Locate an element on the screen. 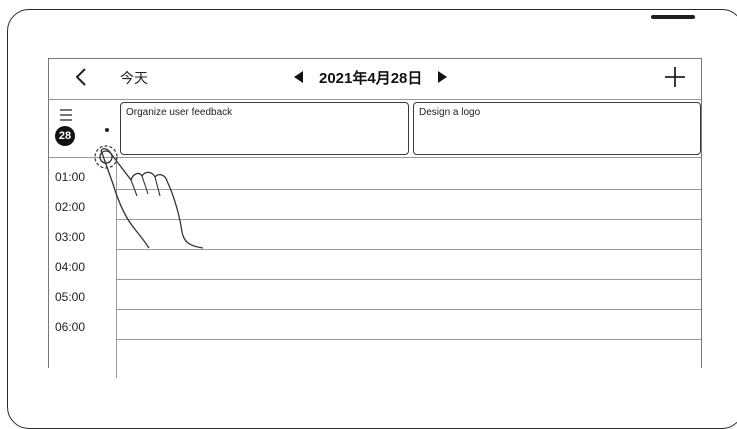 This screenshot has width=737, height=429. date-title: 2021年4月28日 is located at coordinates (370, 77).